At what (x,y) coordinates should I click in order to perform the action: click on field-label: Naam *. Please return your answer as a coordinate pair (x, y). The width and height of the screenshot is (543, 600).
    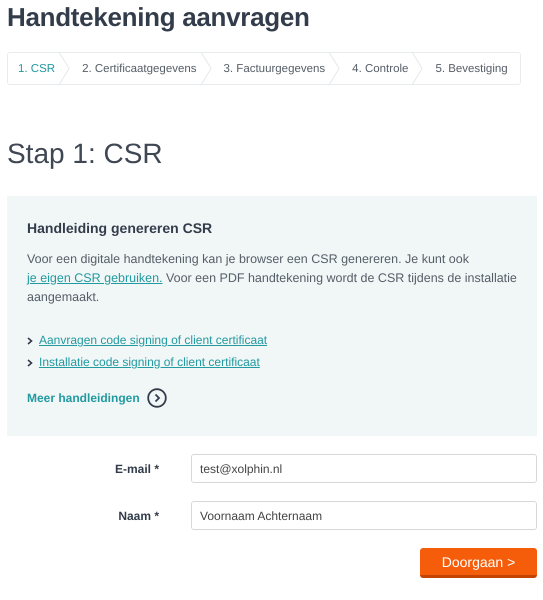
    Looking at the image, I should click on (138, 515).